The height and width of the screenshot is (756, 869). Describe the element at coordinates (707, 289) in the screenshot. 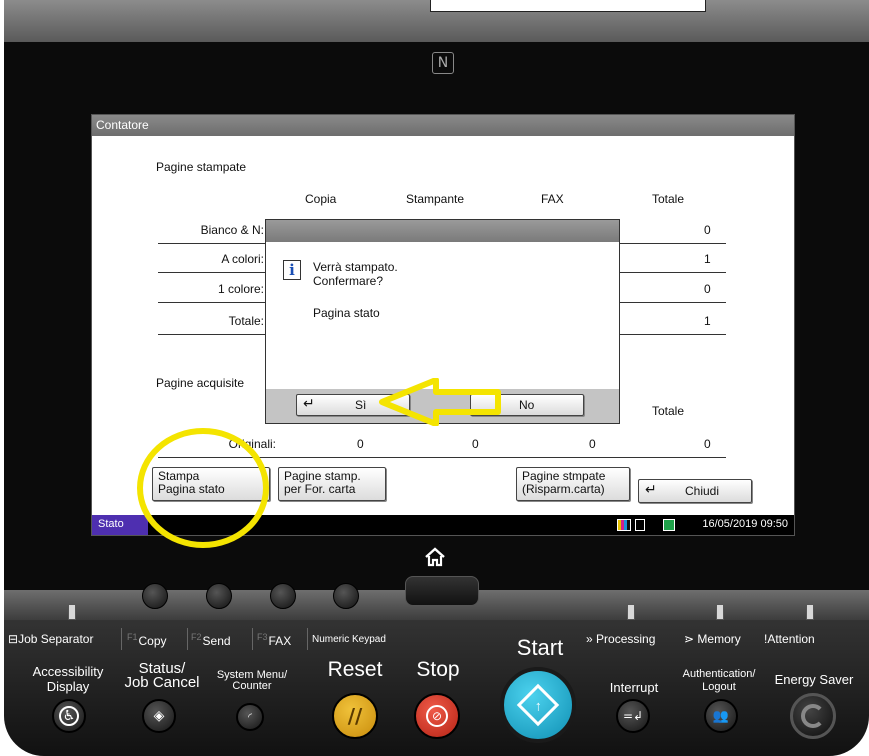

I see `row-total-single-color: 0` at that location.